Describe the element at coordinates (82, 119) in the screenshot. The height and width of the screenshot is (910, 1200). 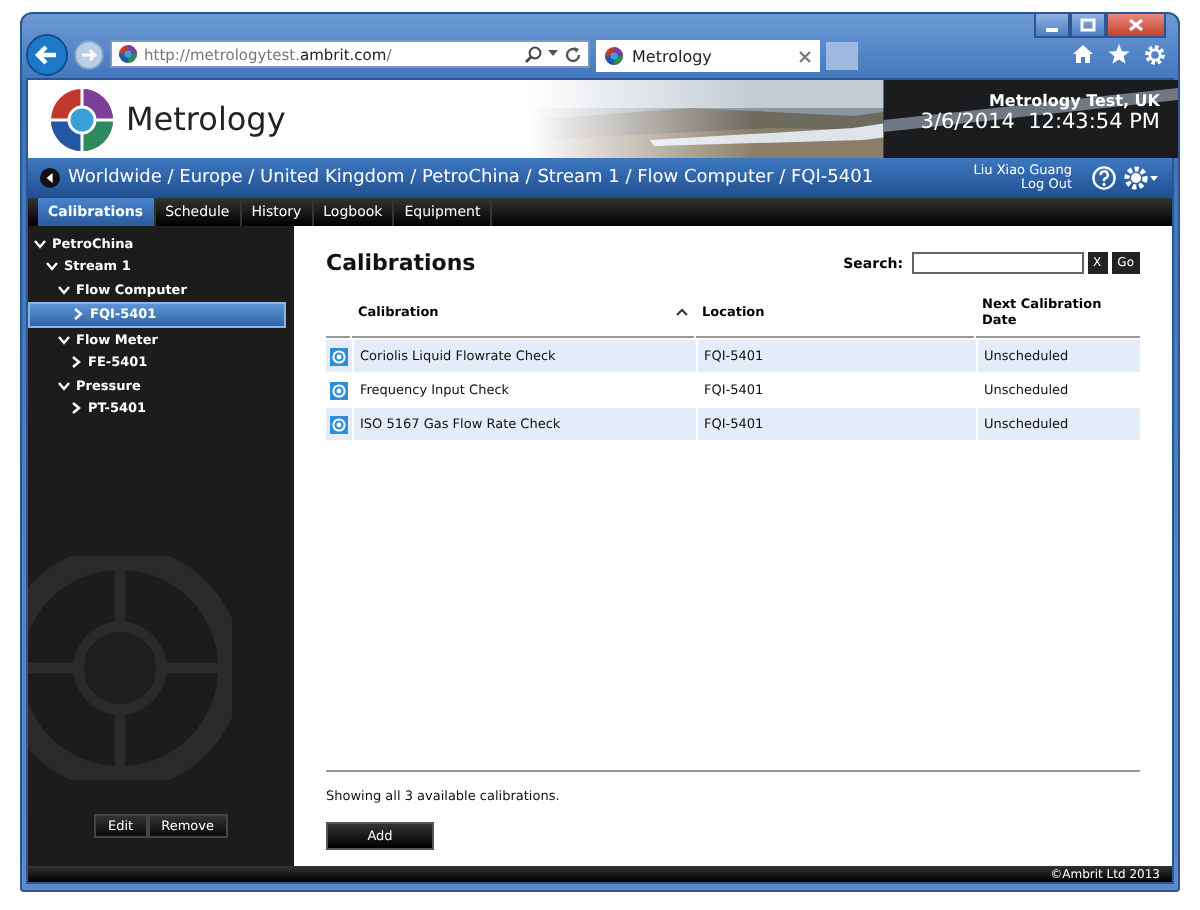
I see `logo-icon` at that location.